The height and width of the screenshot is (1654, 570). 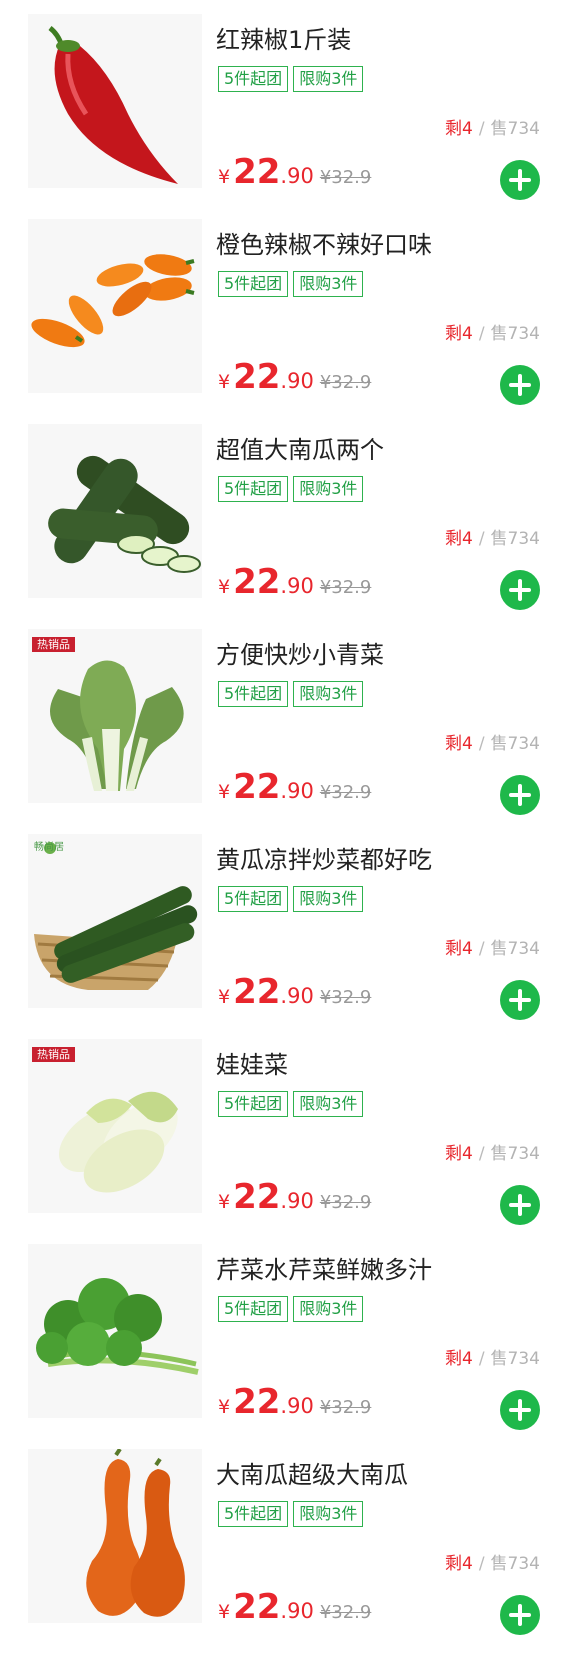 I want to click on zucchini-image, so click(x=124, y=514).